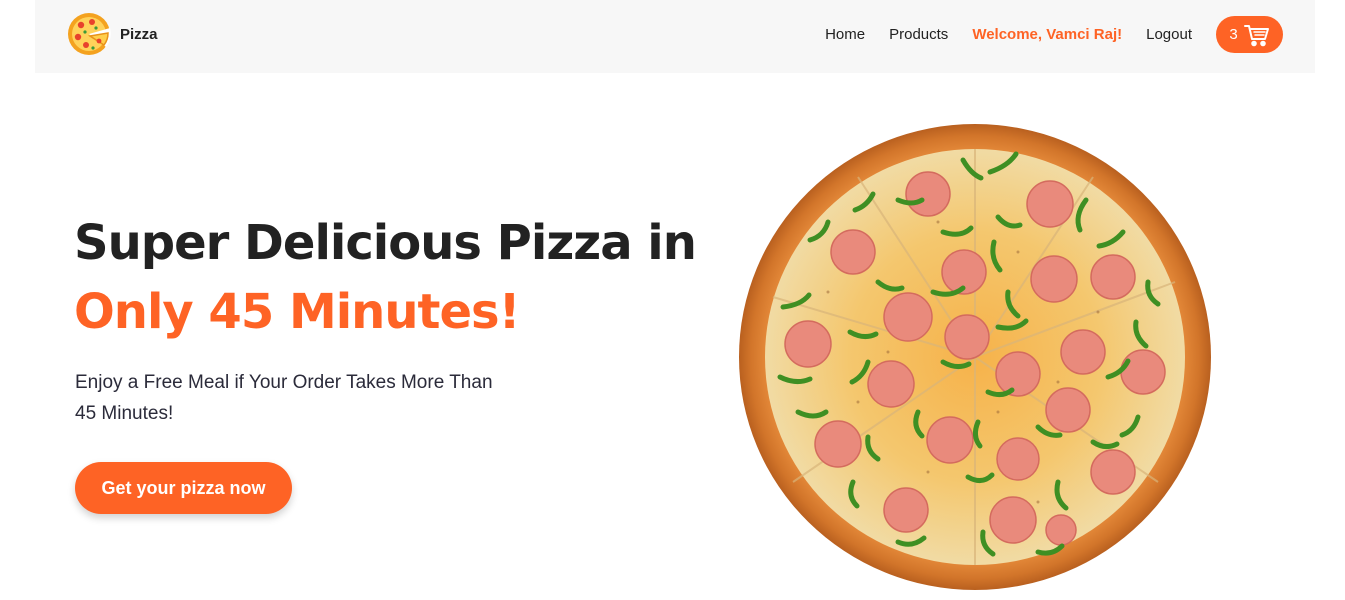 The width and height of the screenshot is (1345, 600). Describe the element at coordinates (1047, 34) in the screenshot. I see `nav-welcome-user: Welcome, Vamci Raj!` at that location.